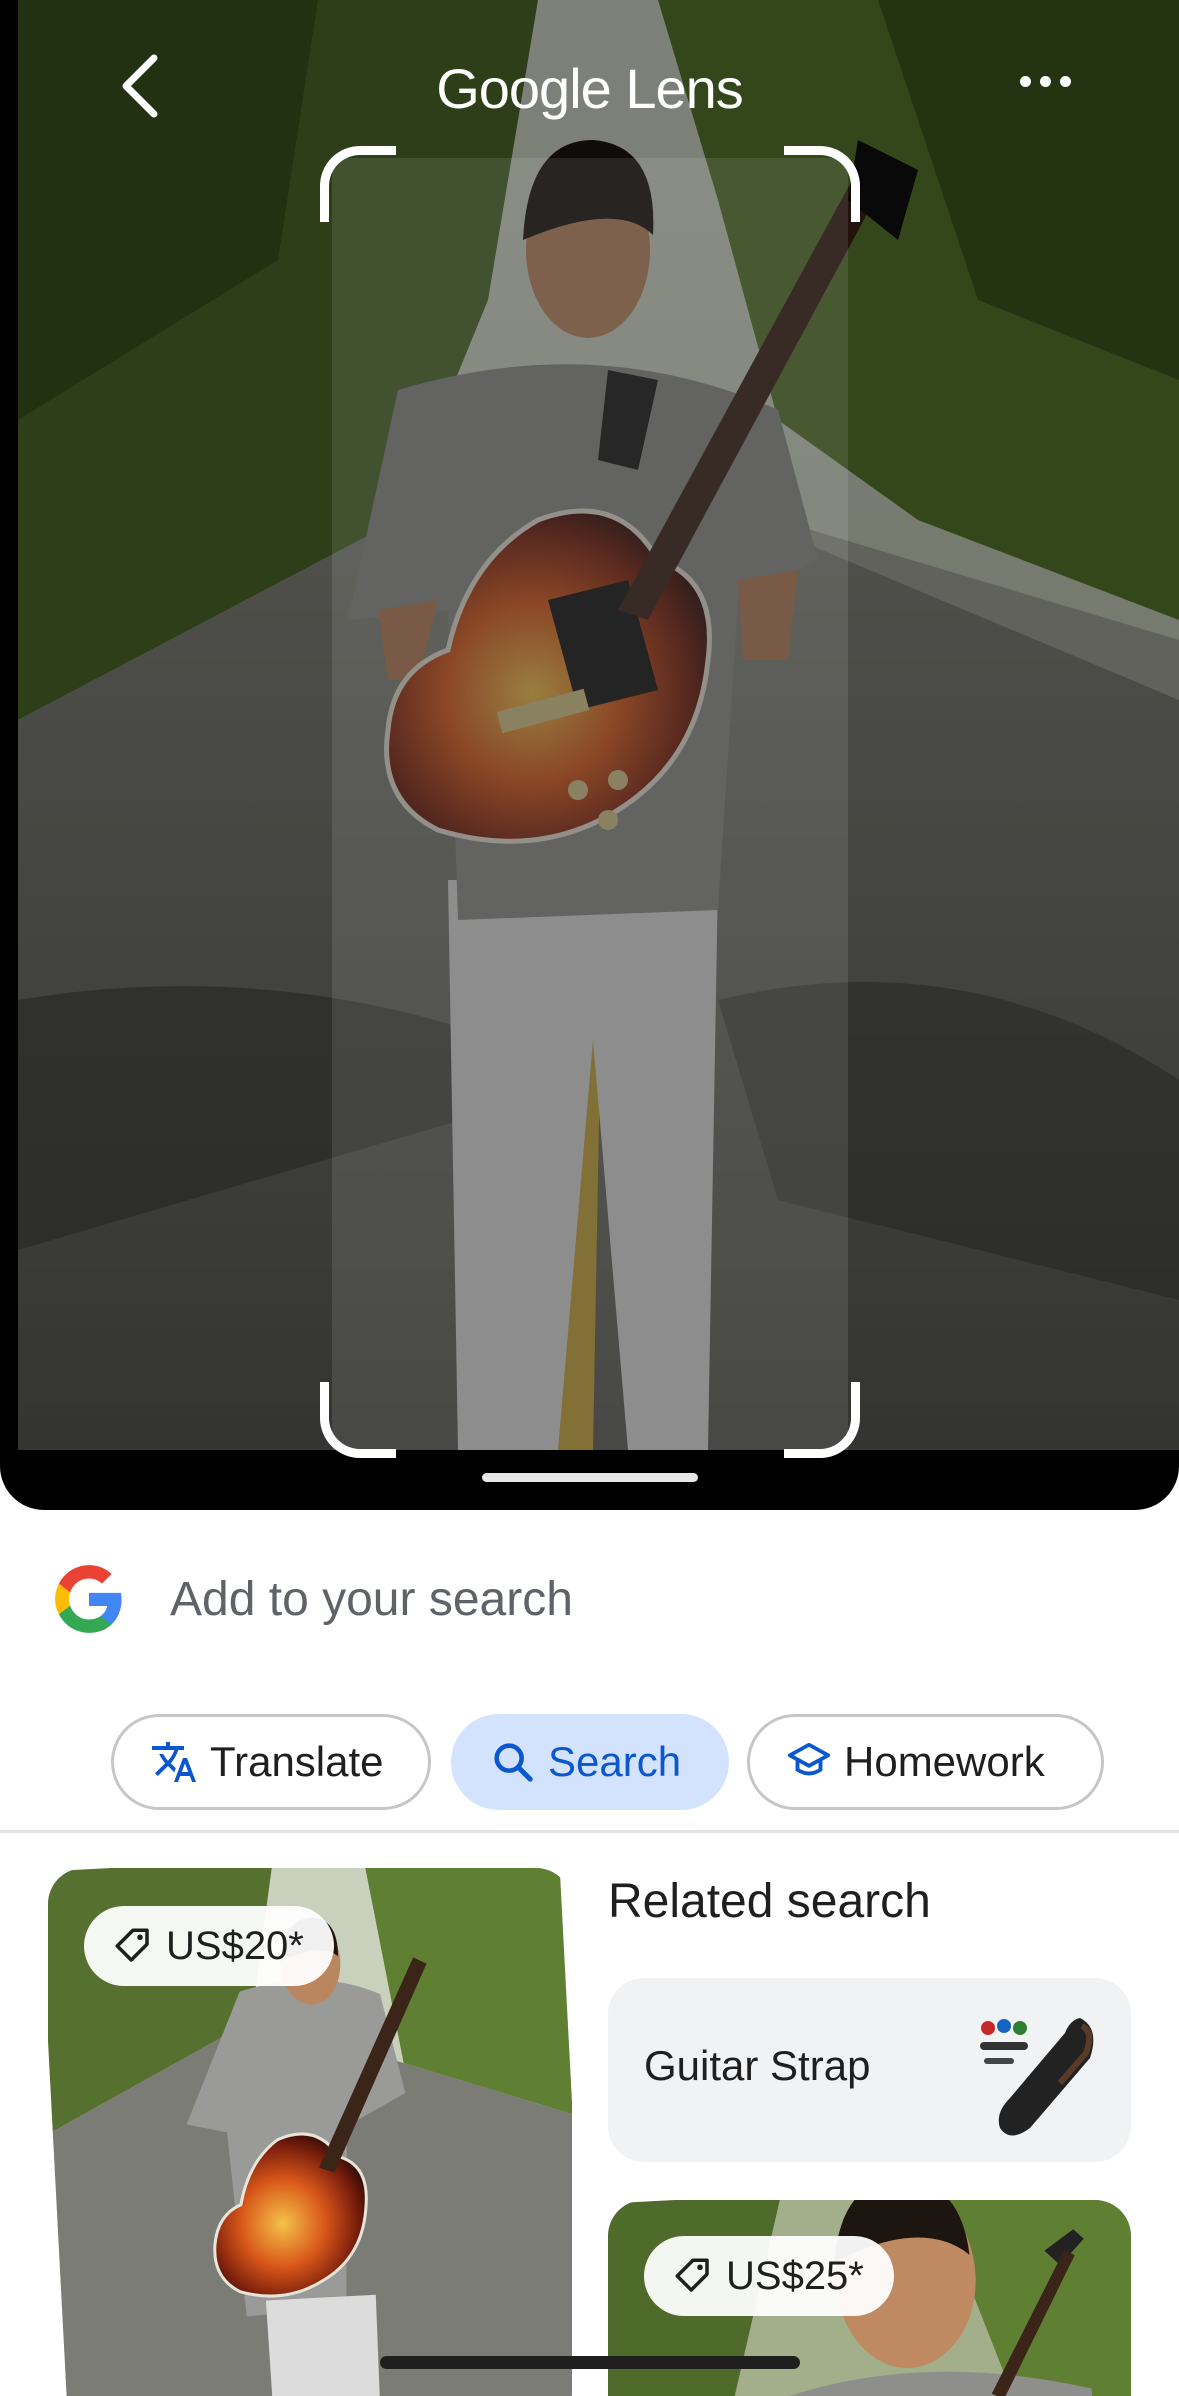 The height and width of the screenshot is (2396, 1179). I want to click on selection-corner-top-left, so click(358, 184).